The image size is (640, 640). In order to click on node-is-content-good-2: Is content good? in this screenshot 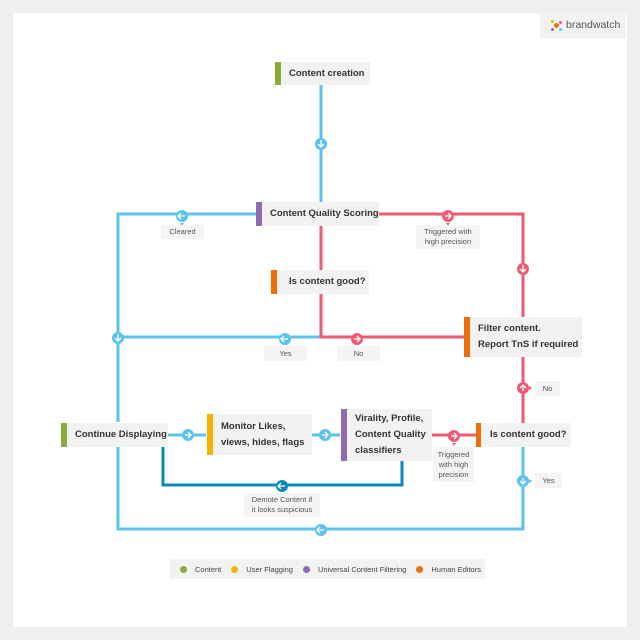, I will do `click(523, 435)`.